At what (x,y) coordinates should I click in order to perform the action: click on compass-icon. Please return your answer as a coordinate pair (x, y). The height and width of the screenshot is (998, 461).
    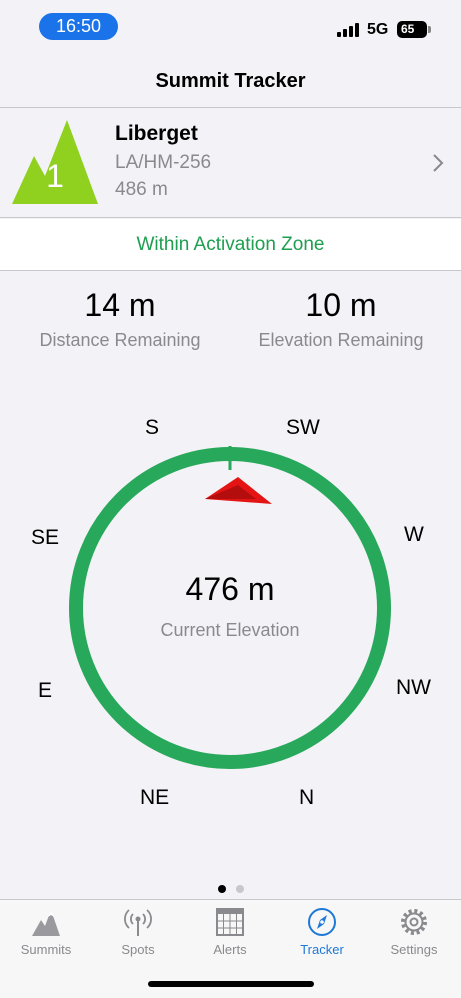
    Looking at the image, I should click on (322, 922).